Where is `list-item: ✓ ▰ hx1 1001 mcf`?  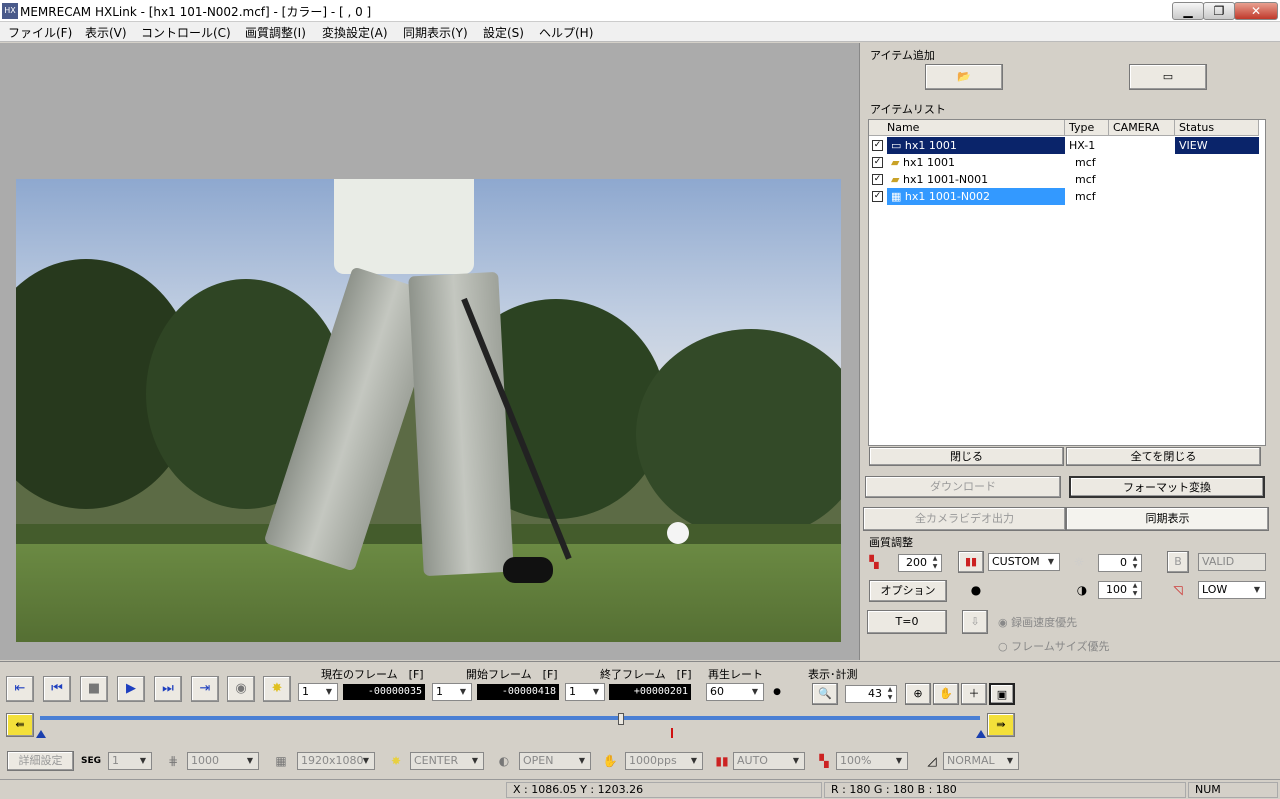
list-item: ✓ ▰ hx1 1001 mcf is located at coordinates (1067, 162).